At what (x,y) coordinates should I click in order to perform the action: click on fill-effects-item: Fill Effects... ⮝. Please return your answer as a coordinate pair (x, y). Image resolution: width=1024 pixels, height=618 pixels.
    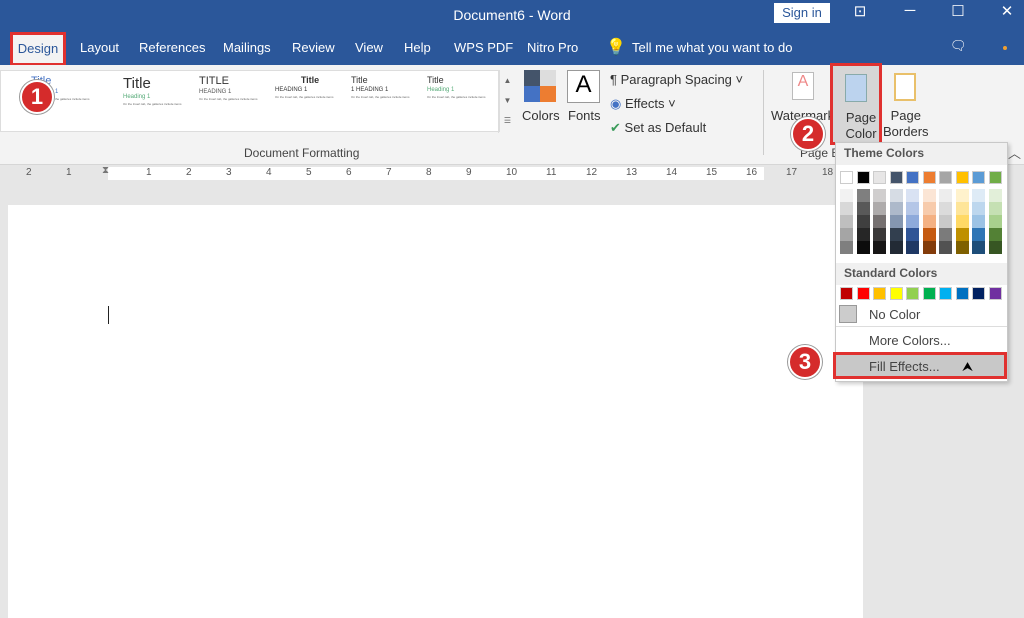
    Looking at the image, I should click on (920, 365).